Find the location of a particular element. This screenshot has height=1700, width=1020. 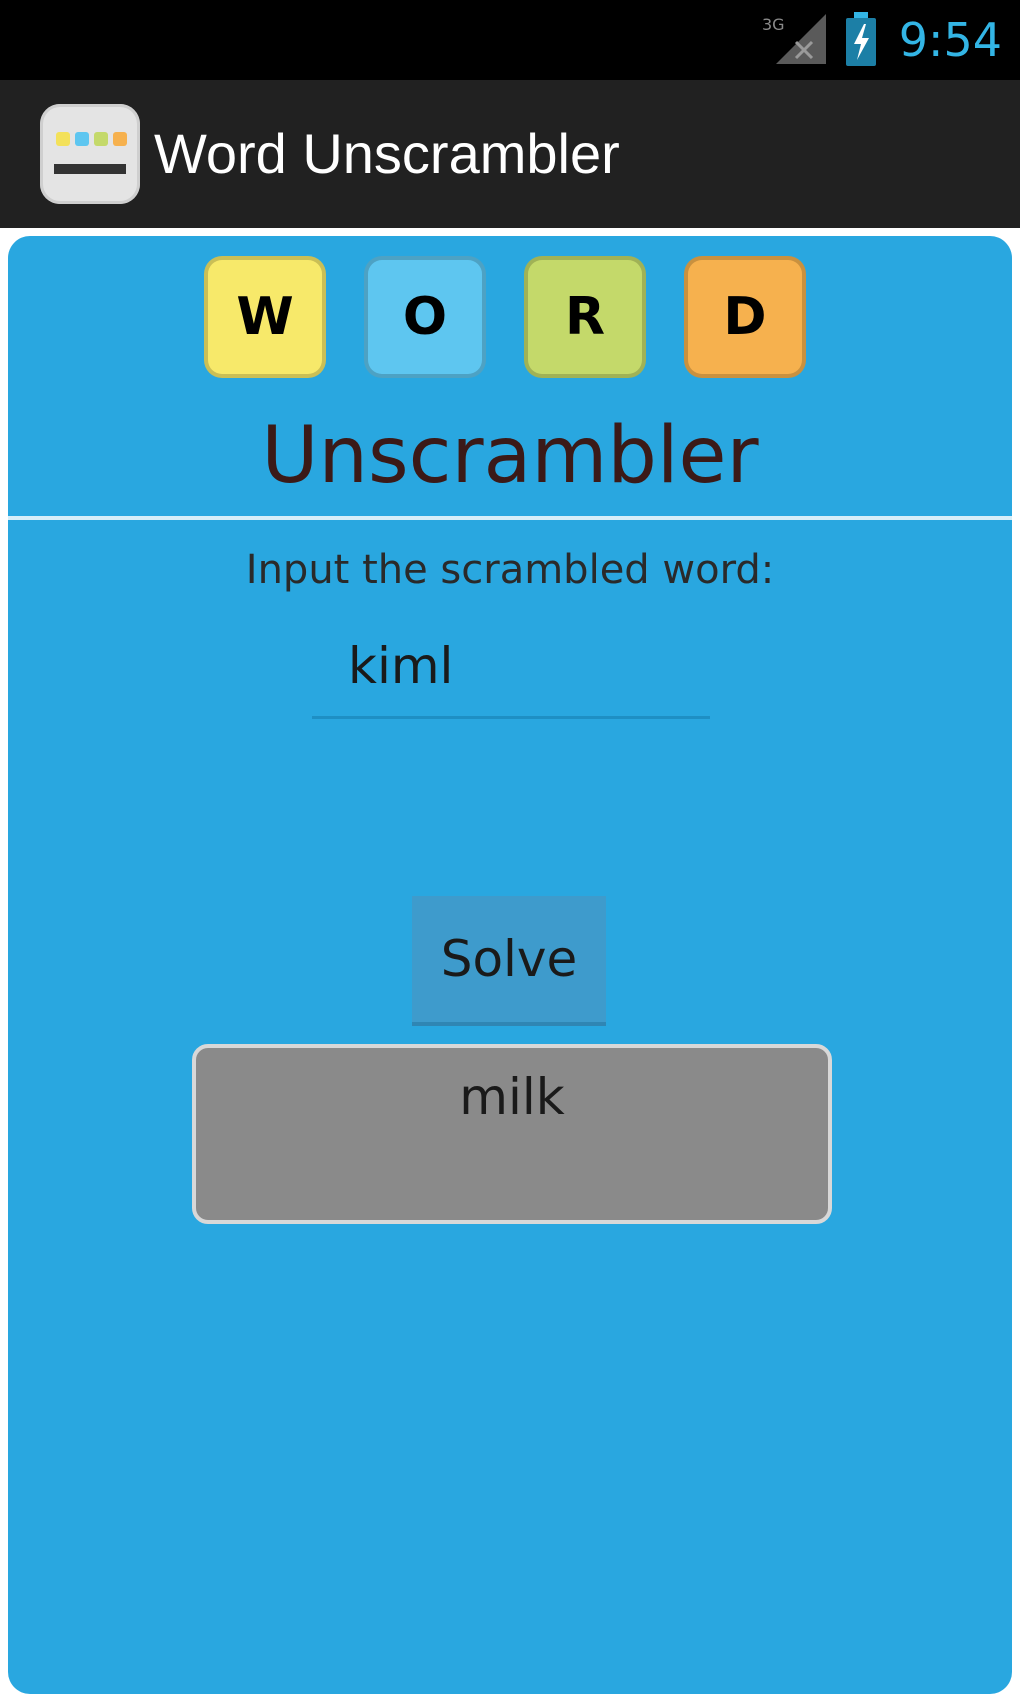

app-title: Word Unscrambler is located at coordinates (387, 153).